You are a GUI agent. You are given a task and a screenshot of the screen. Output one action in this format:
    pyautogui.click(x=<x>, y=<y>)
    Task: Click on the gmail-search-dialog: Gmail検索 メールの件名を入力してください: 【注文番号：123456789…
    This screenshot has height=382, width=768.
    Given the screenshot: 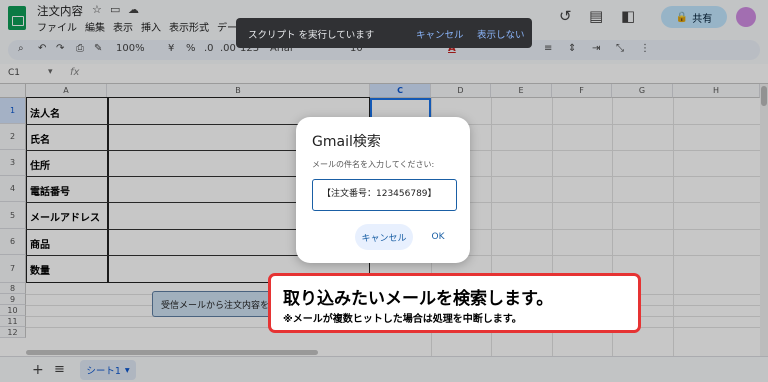 What is the action you would take?
    pyautogui.click(x=383, y=190)
    